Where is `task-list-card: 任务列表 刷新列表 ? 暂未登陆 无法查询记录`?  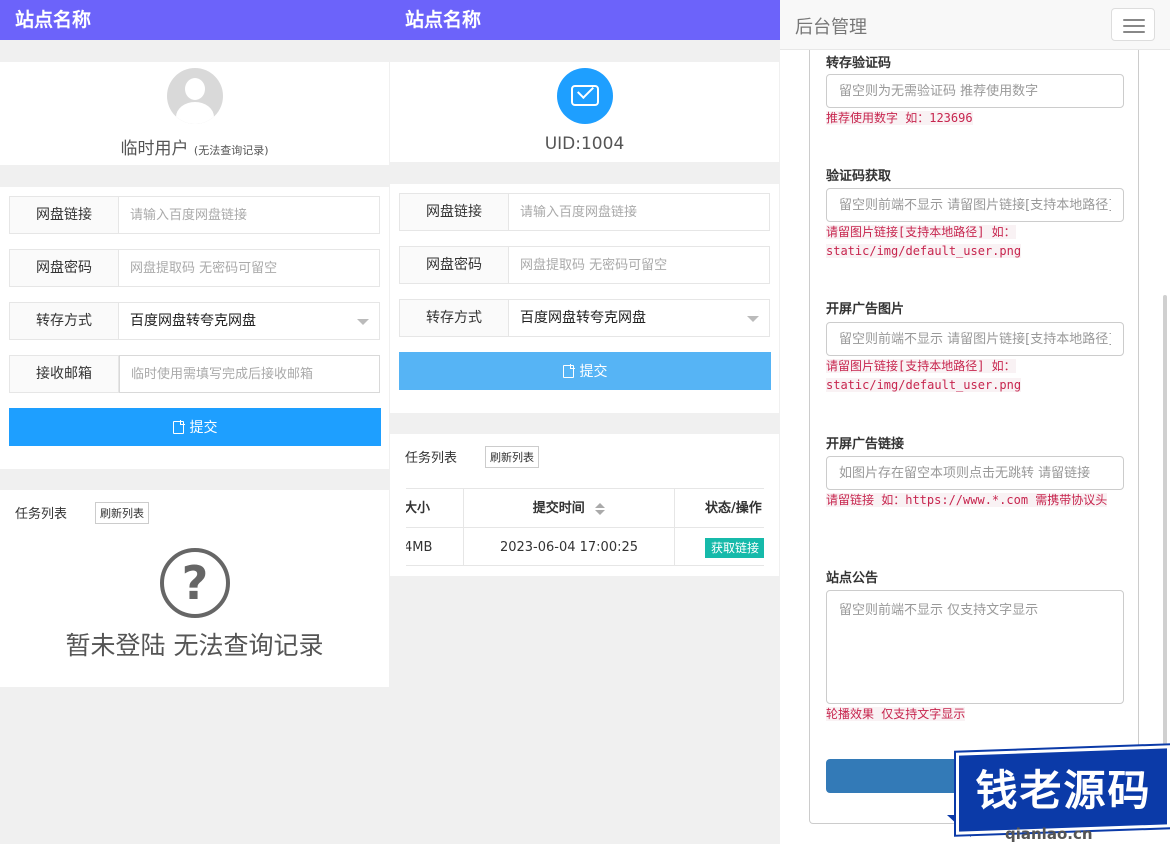
task-list-card: 任务列表 刷新列表 ? 暂未登陆 无法查询记录 is located at coordinates (194, 588).